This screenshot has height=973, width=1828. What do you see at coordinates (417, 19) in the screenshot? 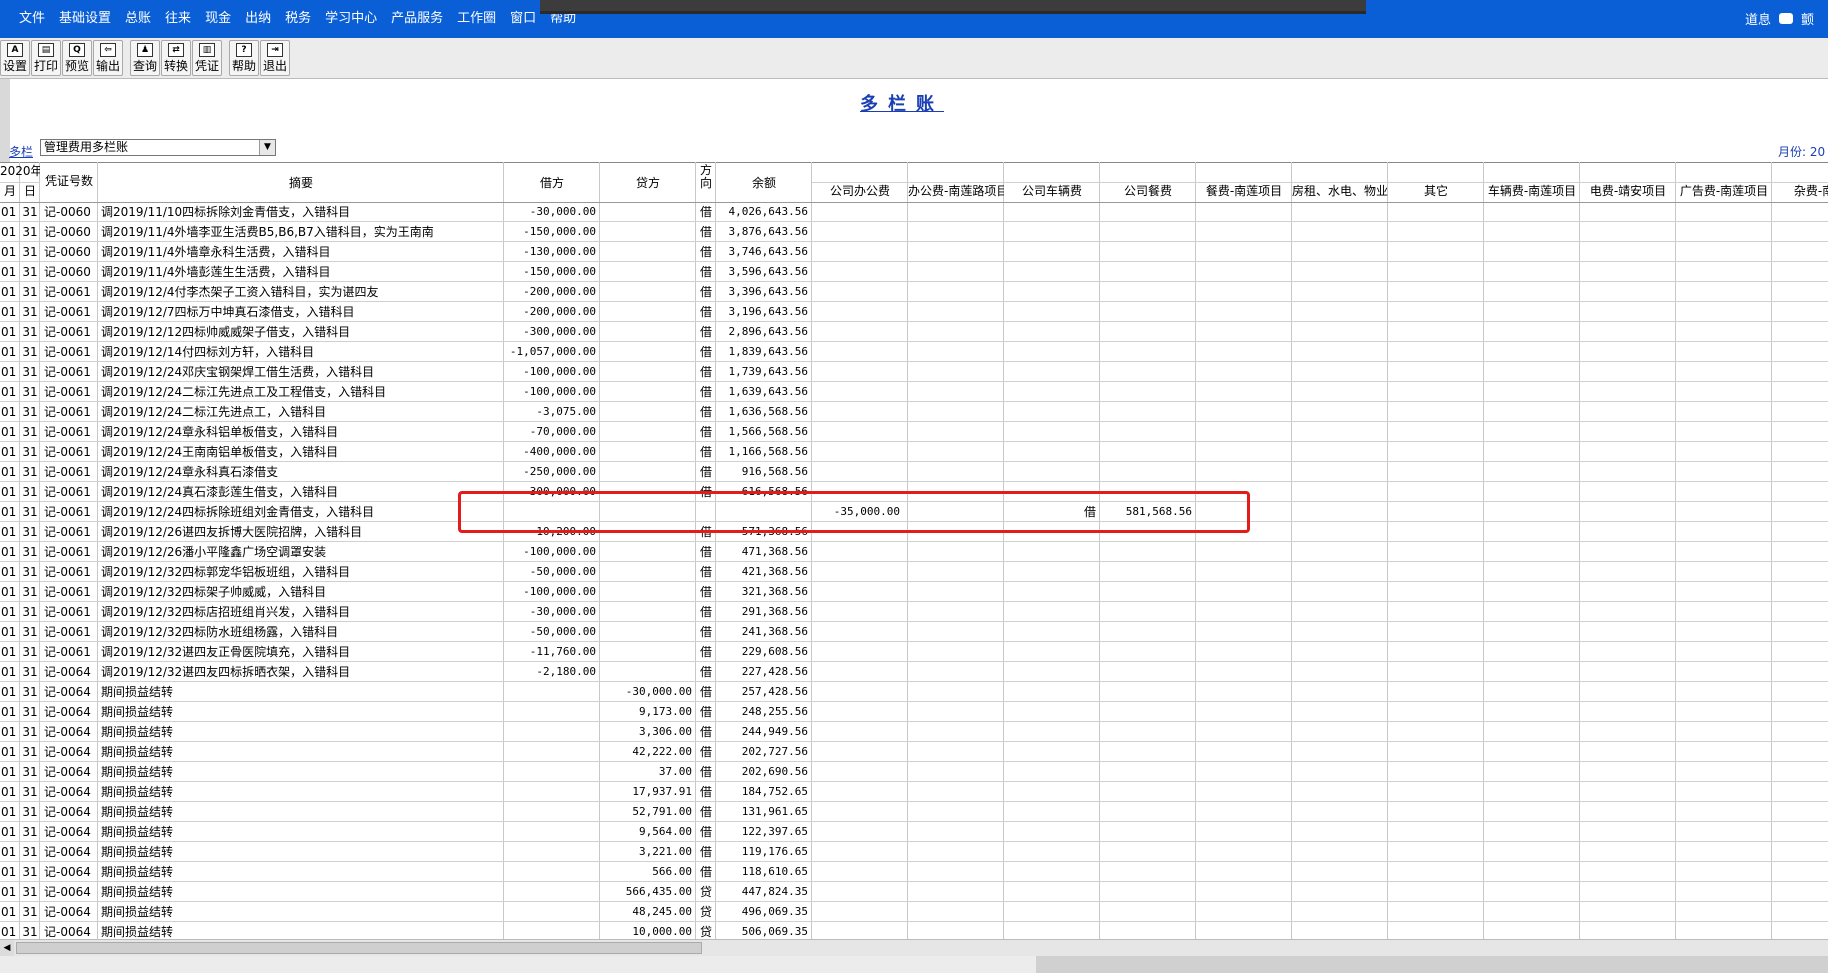
I see `menu-item-8: 产品服务` at bounding box center [417, 19].